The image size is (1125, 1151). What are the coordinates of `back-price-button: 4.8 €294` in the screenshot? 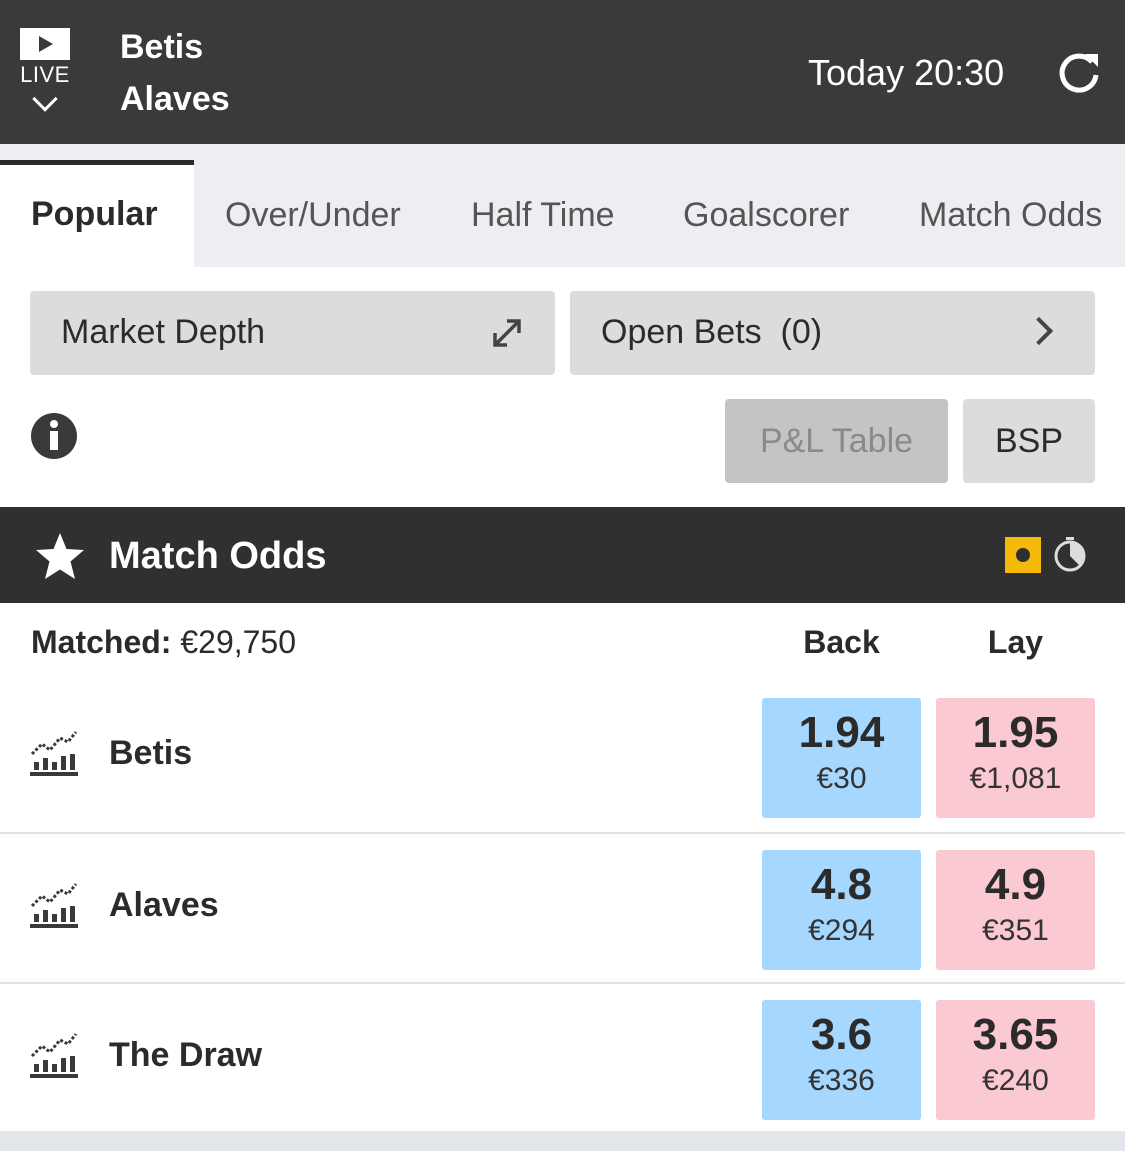 It's located at (841, 910).